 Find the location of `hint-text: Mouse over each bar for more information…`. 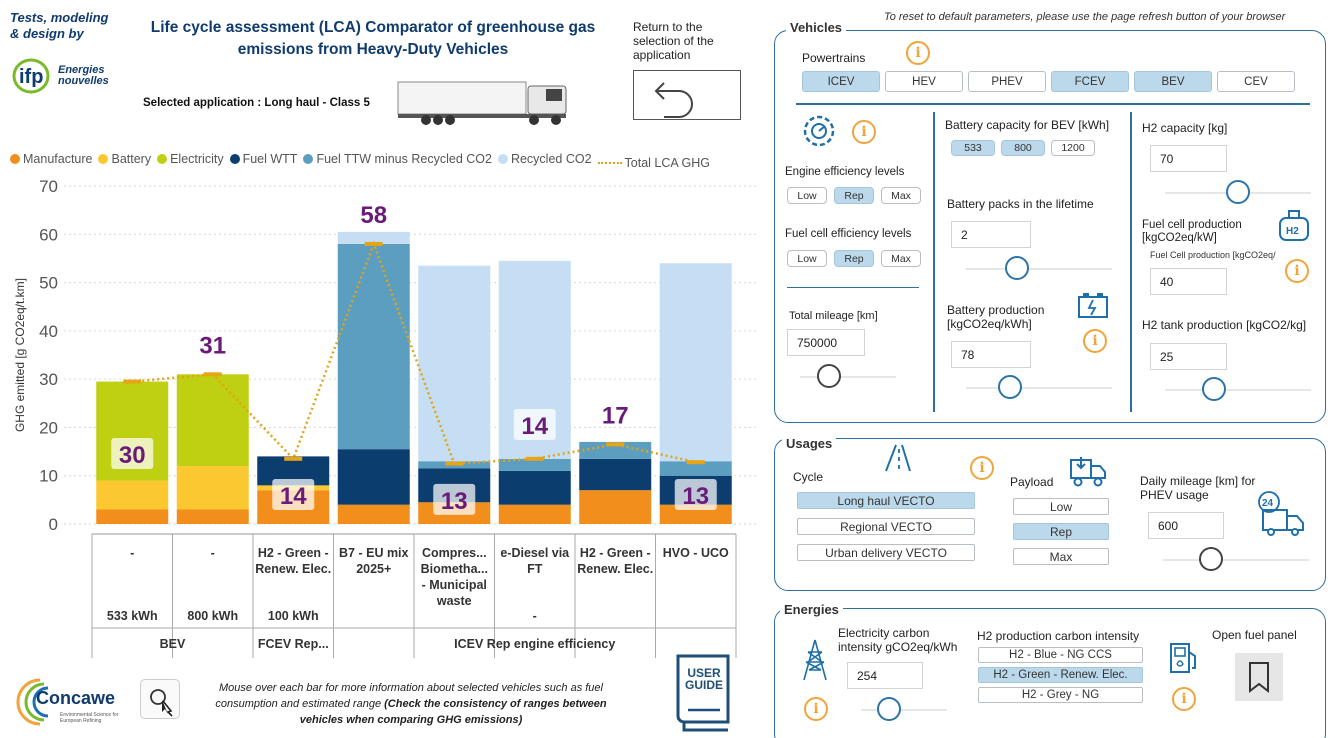

hint-text: Mouse over each bar for more information… is located at coordinates (411, 704).